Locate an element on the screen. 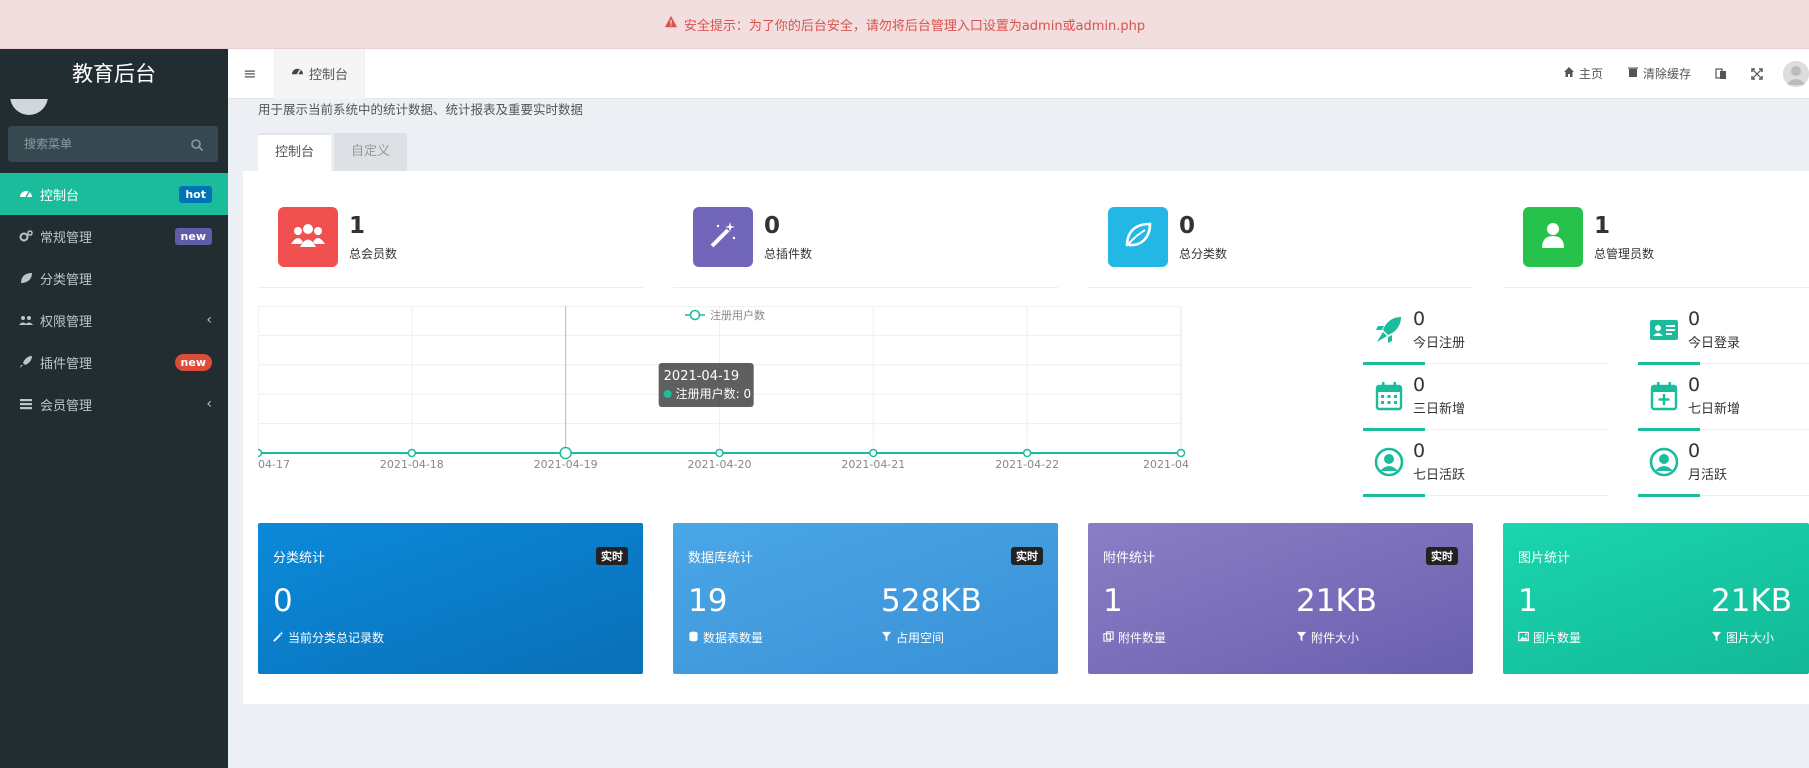 The image size is (1809, 768). magic-wand-icon is located at coordinates (278, 637).